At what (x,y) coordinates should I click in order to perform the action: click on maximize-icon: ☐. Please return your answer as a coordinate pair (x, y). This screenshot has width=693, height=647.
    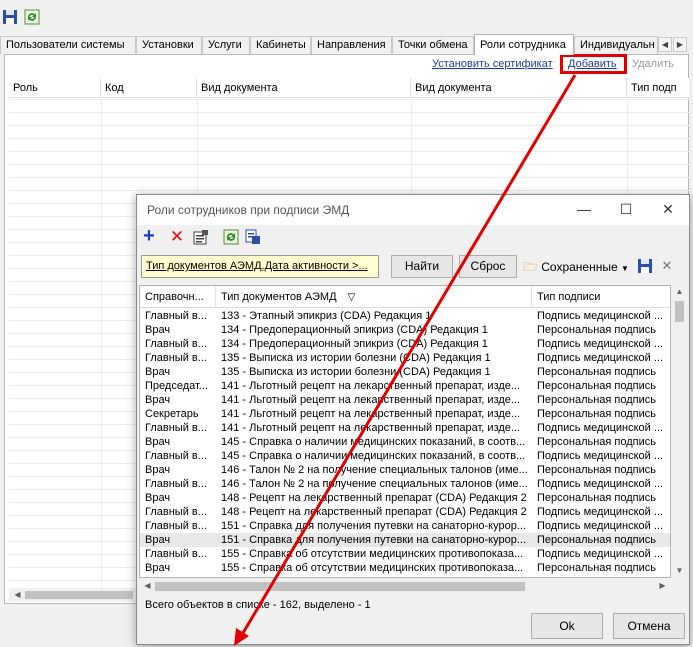
    Looking at the image, I should click on (626, 210).